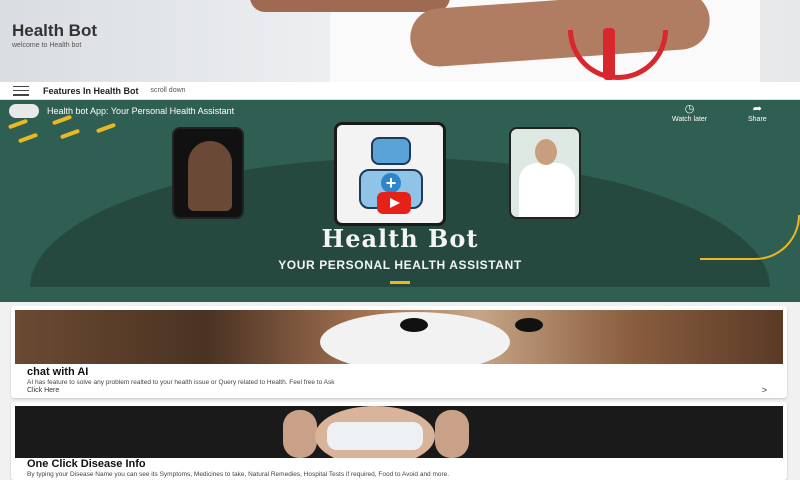  What do you see at coordinates (400, 294) in the screenshot?
I see `video-bottom-strip` at bounding box center [400, 294].